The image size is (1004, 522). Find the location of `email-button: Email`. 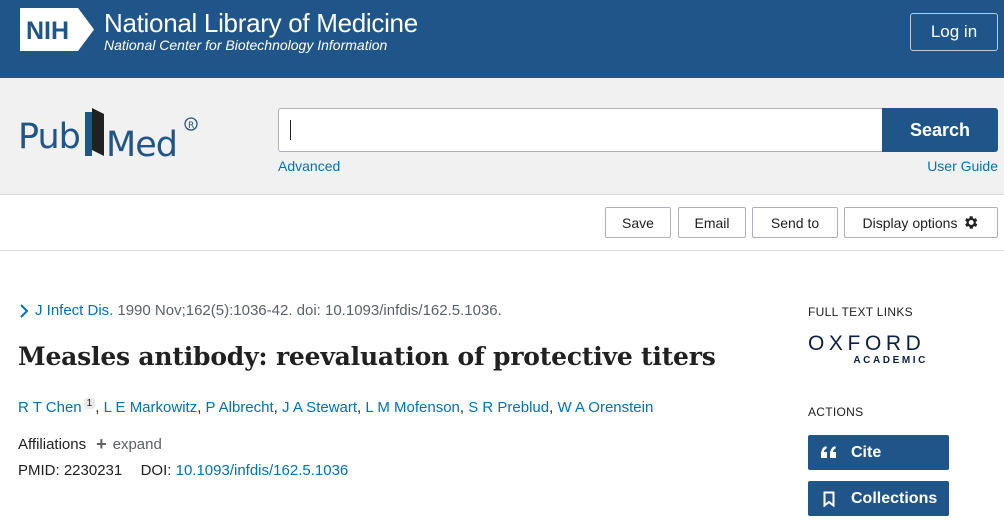

email-button: Email is located at coordinates (712, 222).